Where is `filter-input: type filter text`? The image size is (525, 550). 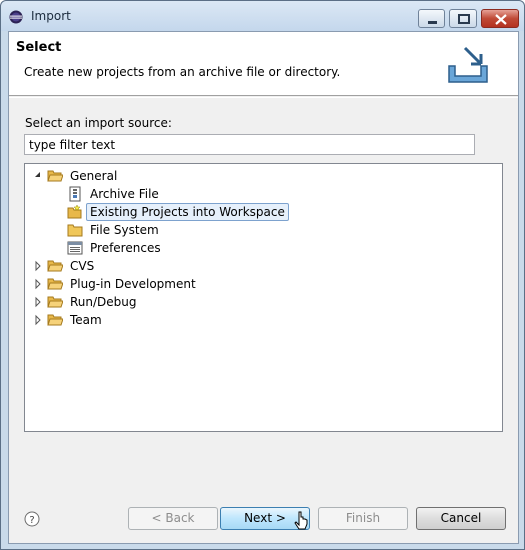
filter-input: type filter text is located at coordinates (249, 144).